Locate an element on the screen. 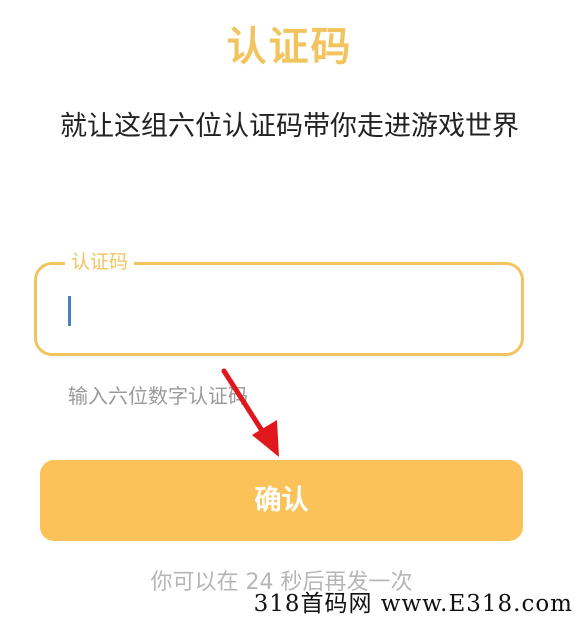  page-subtitle: 就让这组六位认证码带你走进游戏世界 is located at coordinates (289, 126).